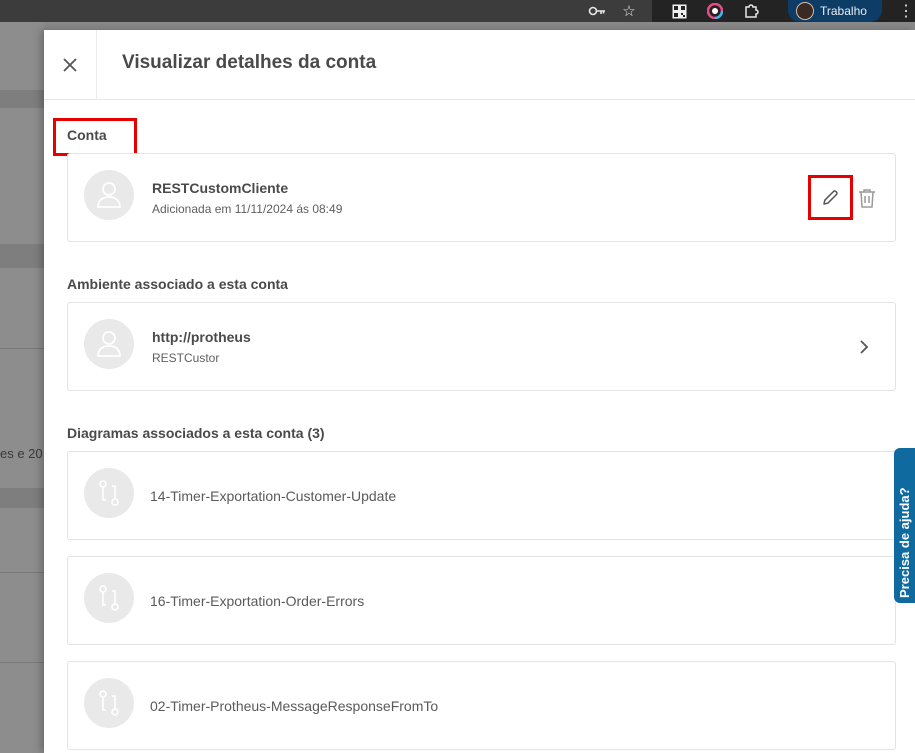 This screenshot has height=753, width=915. What do you see at coordinates (864, 347) in the screenshot?
I see `chevron-right-icon` at bounding box center [864, 347].